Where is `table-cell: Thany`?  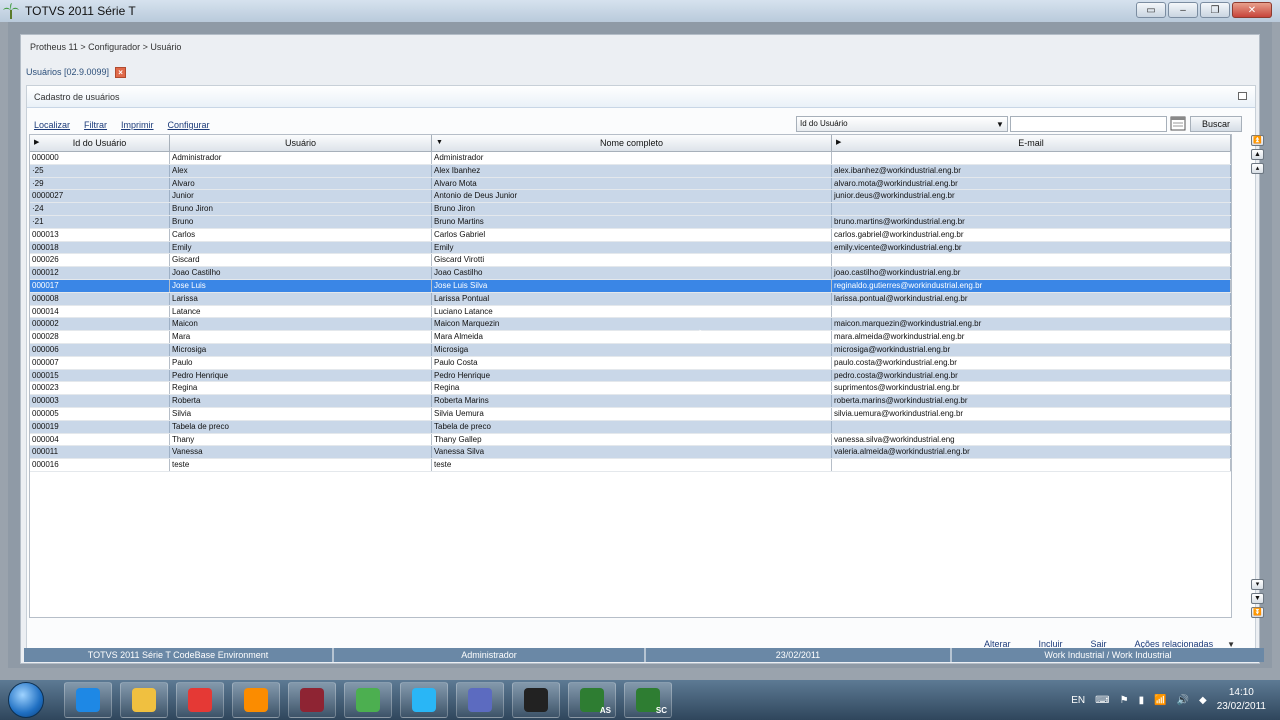
table-cell: Thany is located at coordinates (301, 439).